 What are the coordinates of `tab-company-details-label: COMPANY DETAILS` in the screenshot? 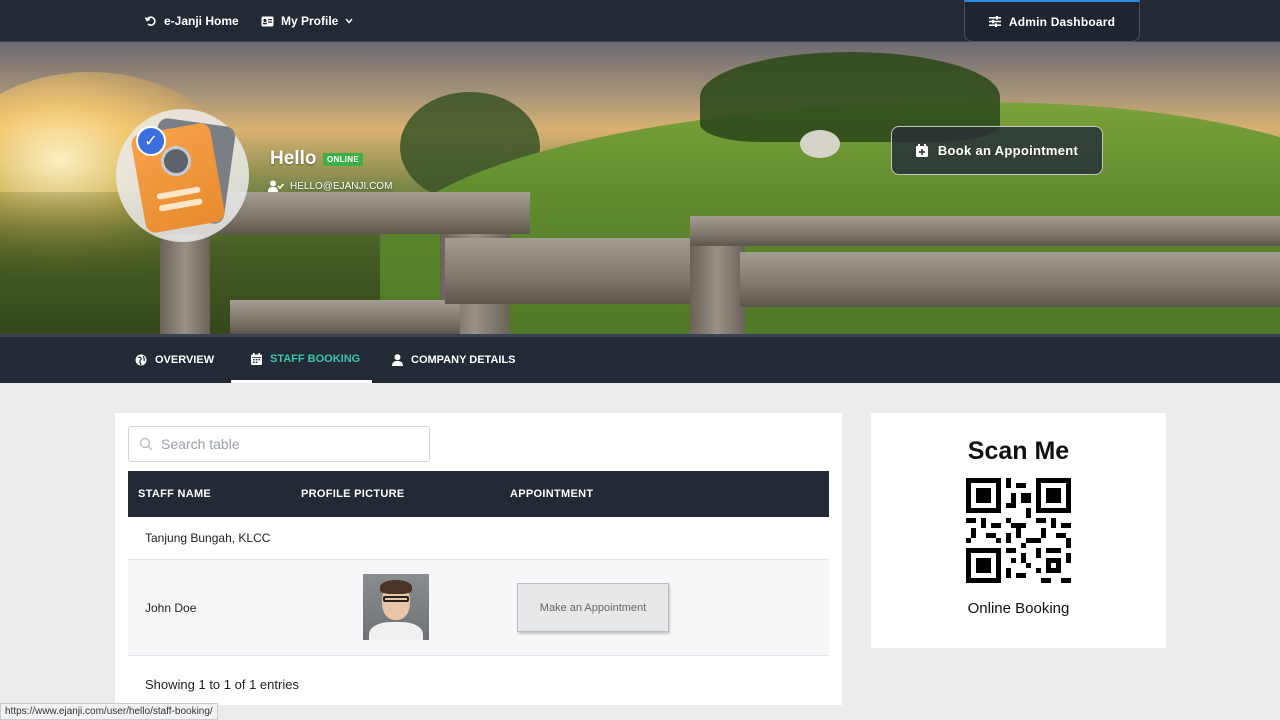 It's located at (463, 360).